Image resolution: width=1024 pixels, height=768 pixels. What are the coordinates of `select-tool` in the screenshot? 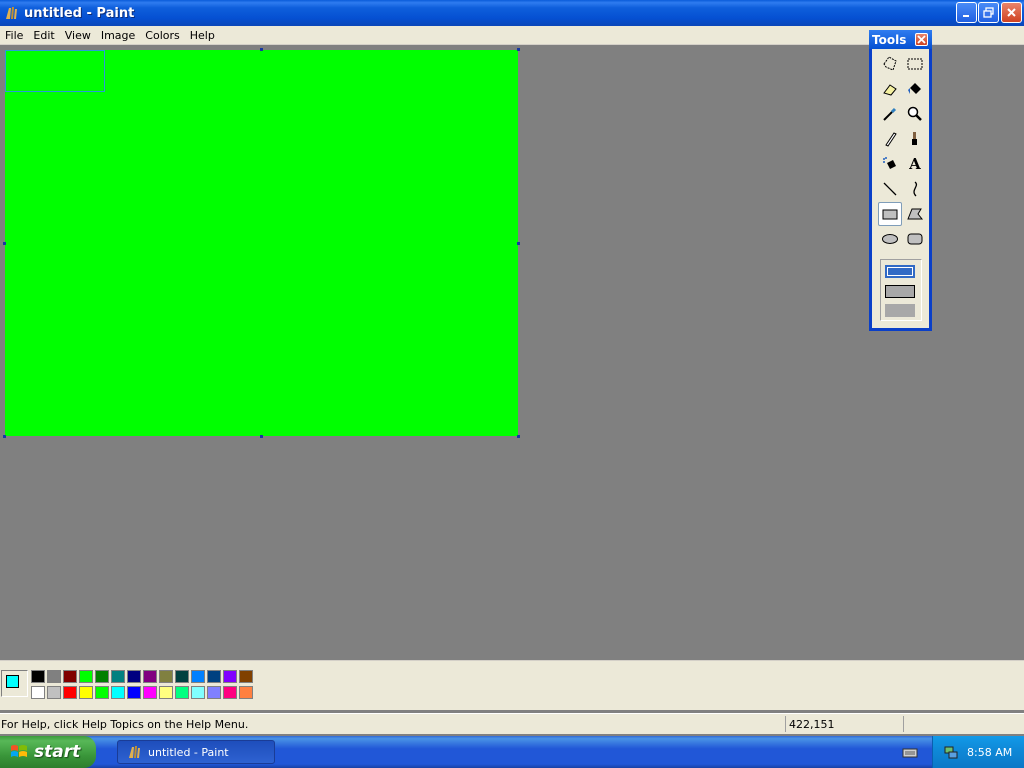 It's located at (915, 64).